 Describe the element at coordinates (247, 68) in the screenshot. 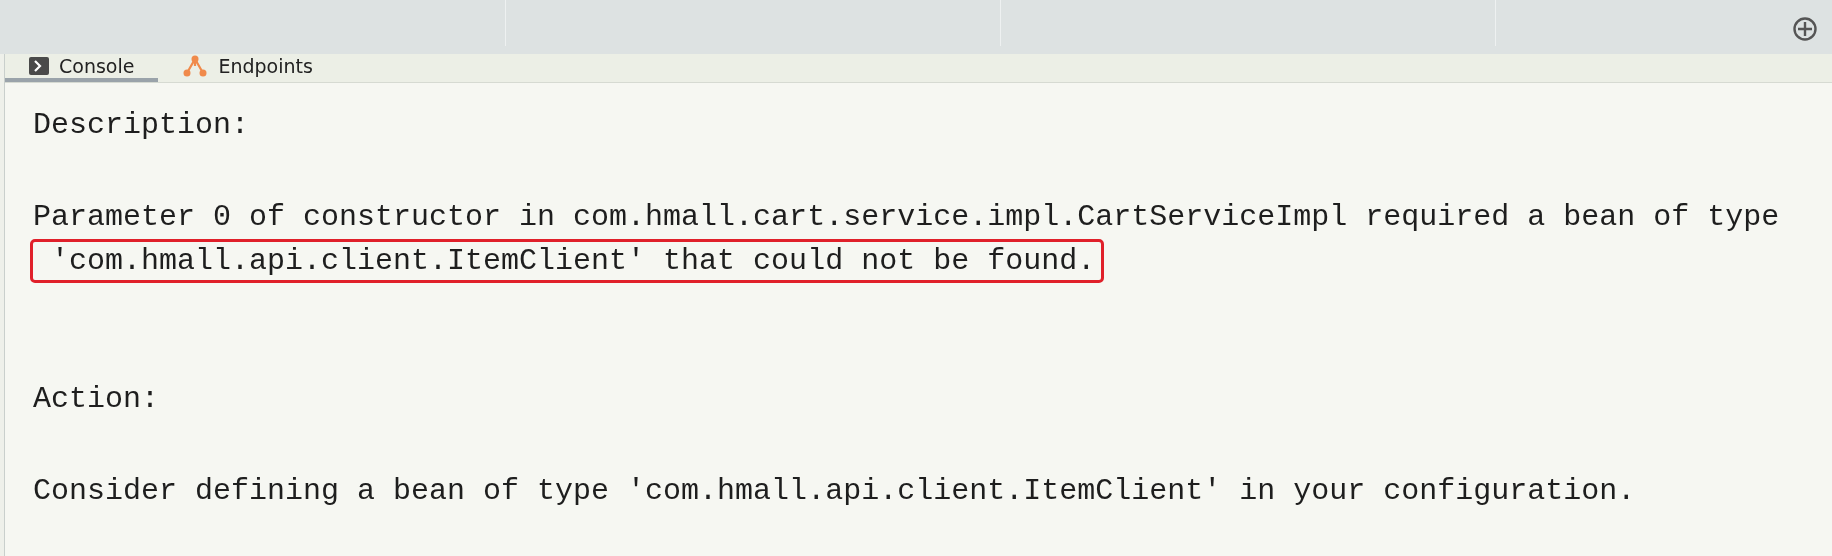

I see `panel-tab: Endpoints` at that location.